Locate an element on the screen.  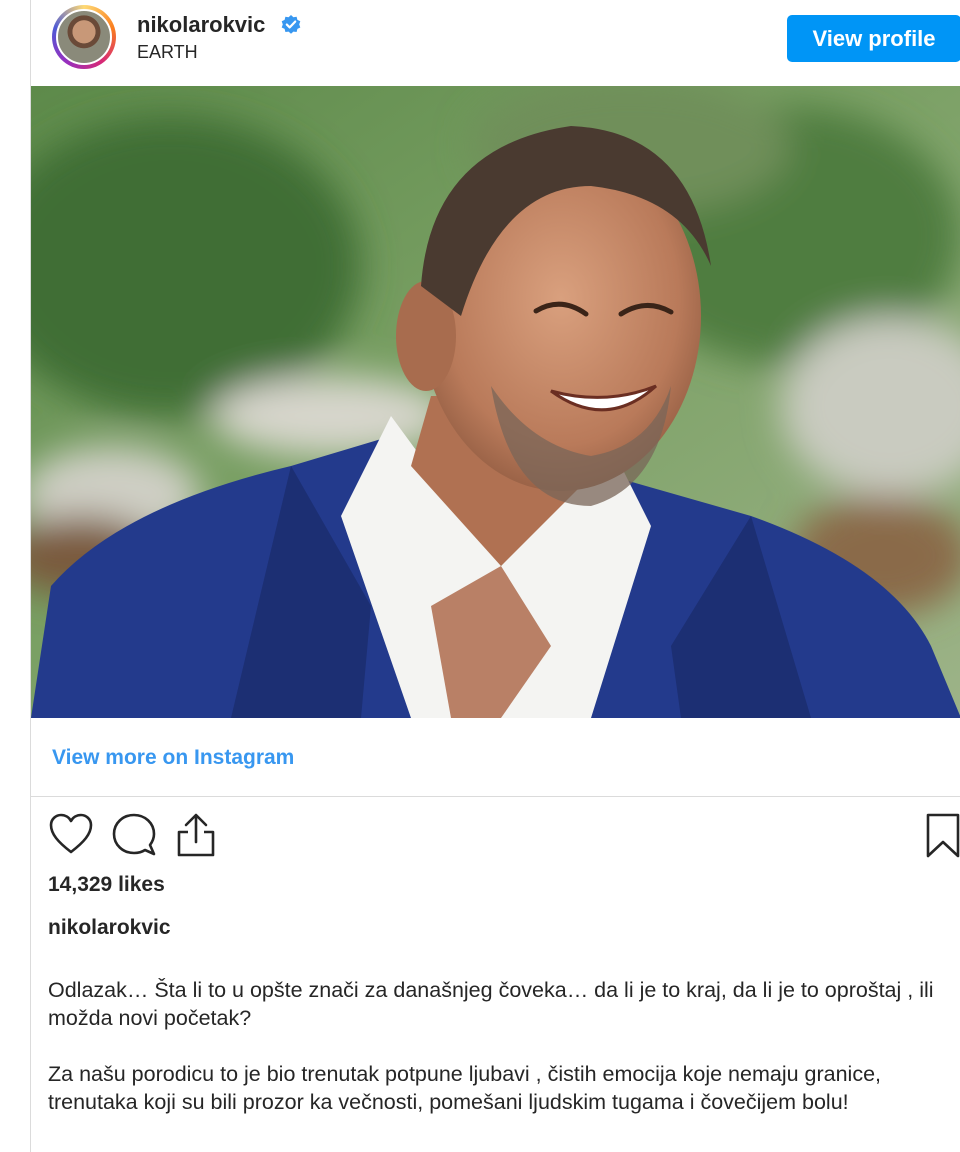
location: EARTH is located at coordinates (167, 52).